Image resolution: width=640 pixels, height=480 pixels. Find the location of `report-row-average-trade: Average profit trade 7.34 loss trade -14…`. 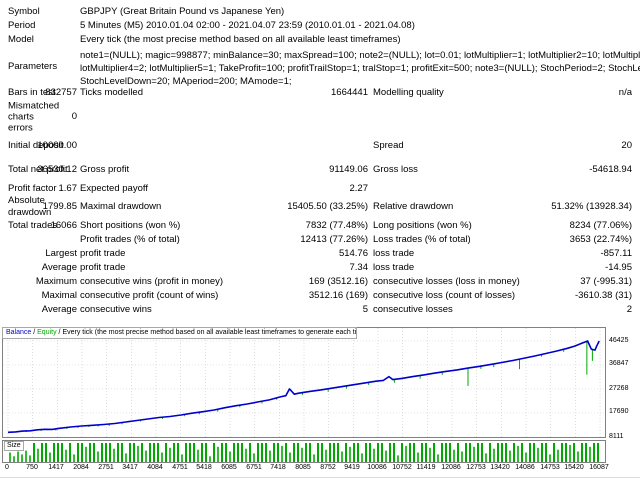

report-row-average-trade: Average profit trade 7.34 loss trade -14… is located at coordinates (320, 268).